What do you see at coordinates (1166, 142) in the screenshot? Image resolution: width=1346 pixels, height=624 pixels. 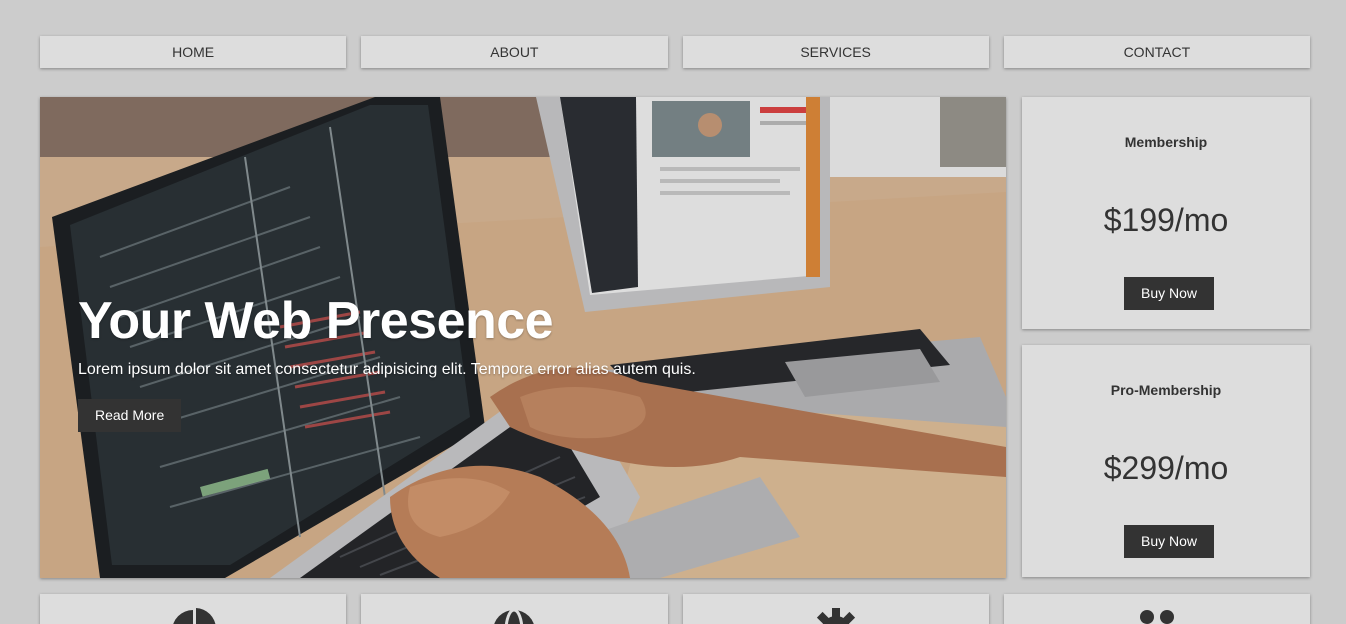 I see `plan-name: Membership` at bounding box center [1166, 142].